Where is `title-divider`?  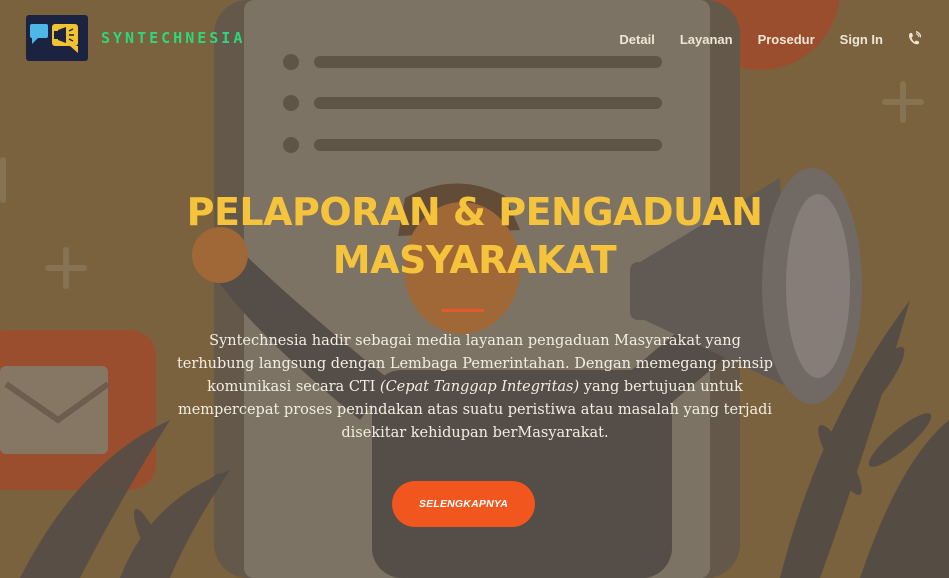 title-divider is located at coordinates (463, 310).